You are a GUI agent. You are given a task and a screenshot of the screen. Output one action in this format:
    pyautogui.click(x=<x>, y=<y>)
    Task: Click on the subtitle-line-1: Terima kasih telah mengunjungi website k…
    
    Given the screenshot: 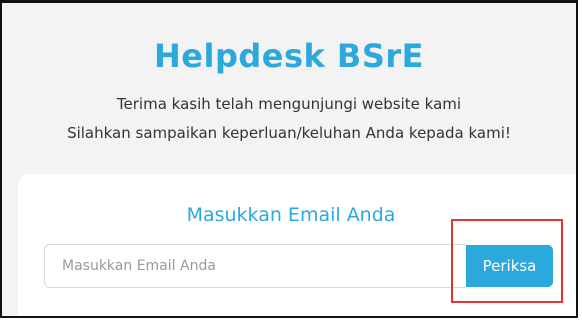 What is the action you would take?
    pyautogui.click(x=289, y=104)
    